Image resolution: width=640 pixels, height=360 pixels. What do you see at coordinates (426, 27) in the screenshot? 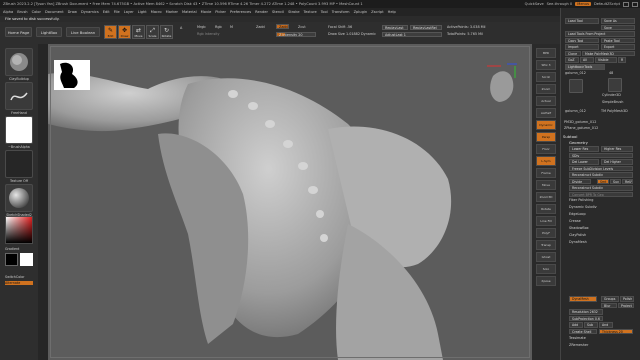
I see `replay-last-rel-button: ReplayLastRel` at bounding box center [426, 27].